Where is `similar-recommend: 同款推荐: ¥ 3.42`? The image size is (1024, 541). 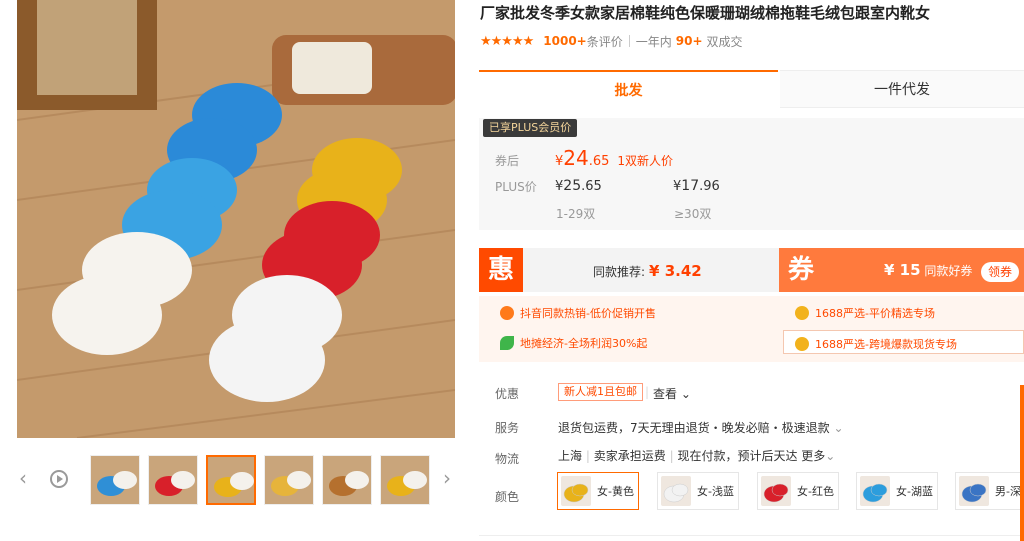 similar-recommend: 同款推荐: ¥ 3.42 is located at coordinates (647, 271).